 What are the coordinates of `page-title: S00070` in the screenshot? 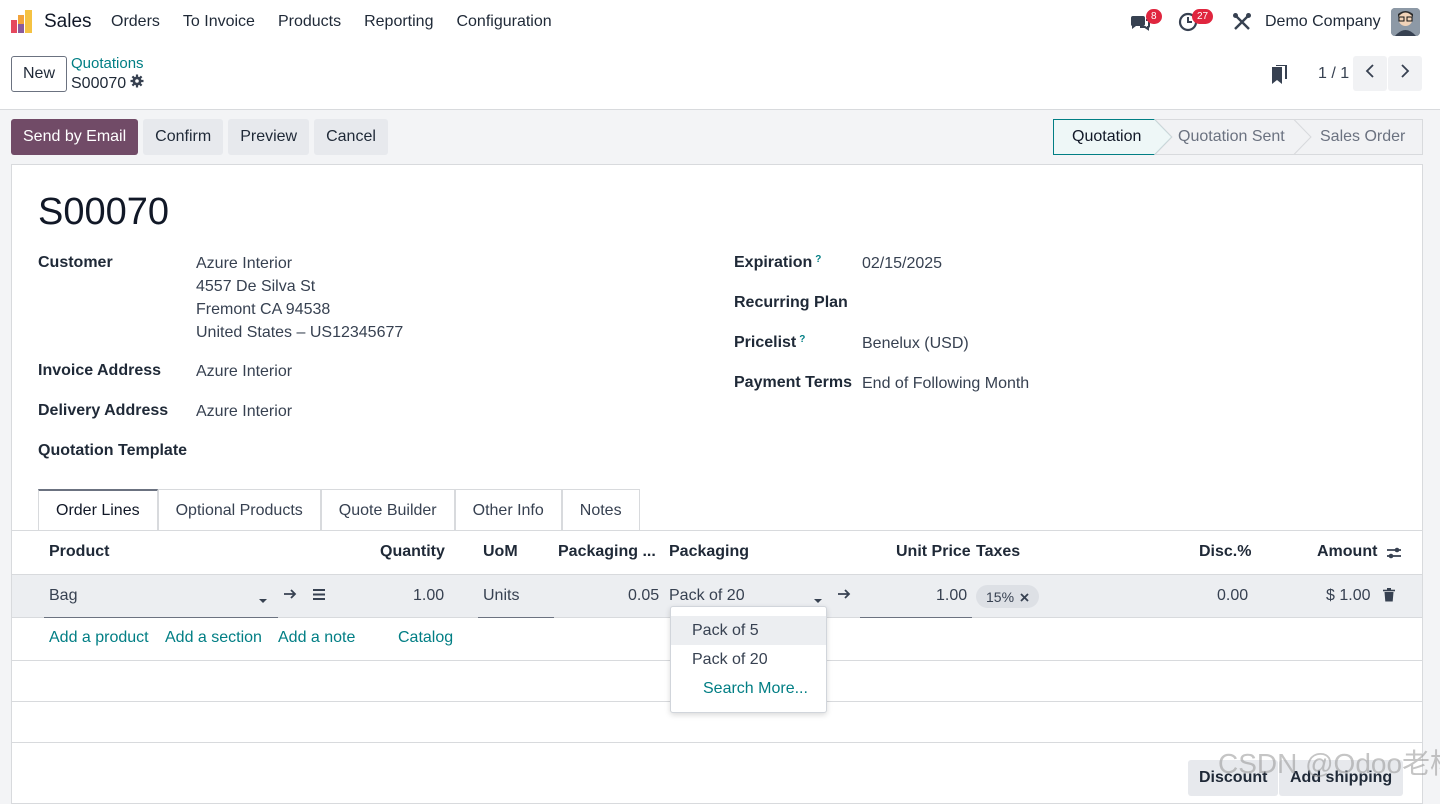 It's located at (104, 212).